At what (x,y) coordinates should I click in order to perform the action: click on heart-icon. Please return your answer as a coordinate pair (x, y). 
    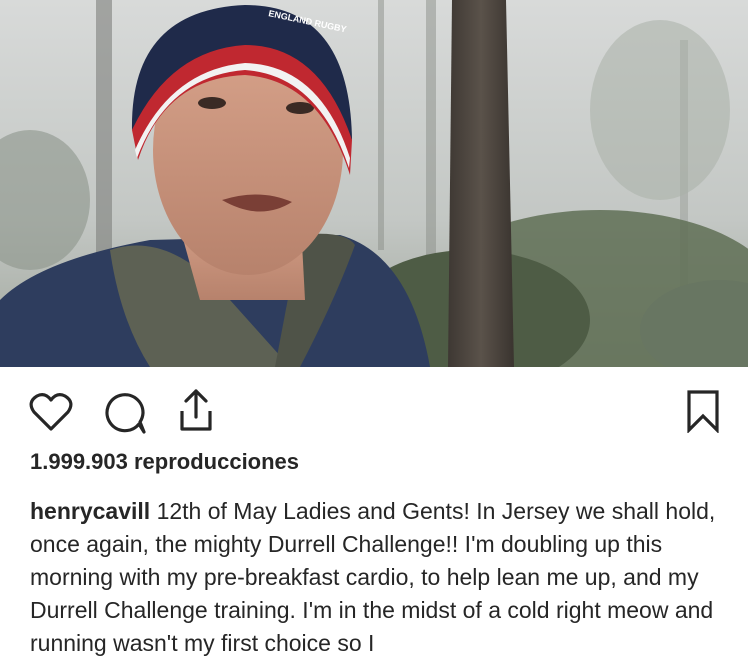
    Looking at the image, I should click on (51, 414).